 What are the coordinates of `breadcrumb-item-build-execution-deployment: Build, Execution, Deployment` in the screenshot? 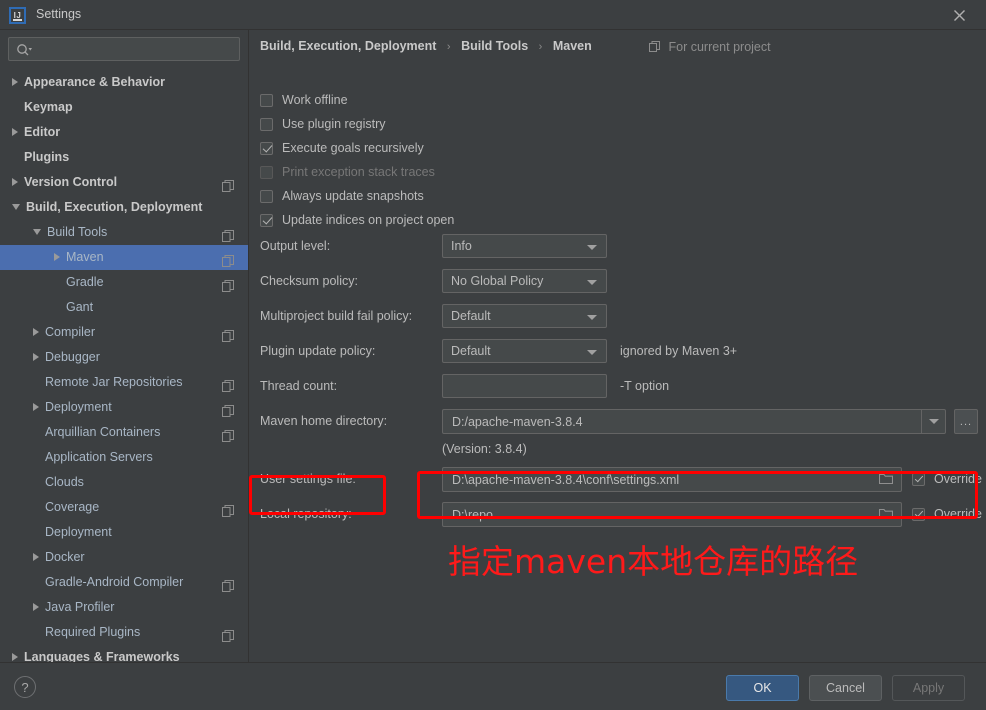 It's located at (348, 46).